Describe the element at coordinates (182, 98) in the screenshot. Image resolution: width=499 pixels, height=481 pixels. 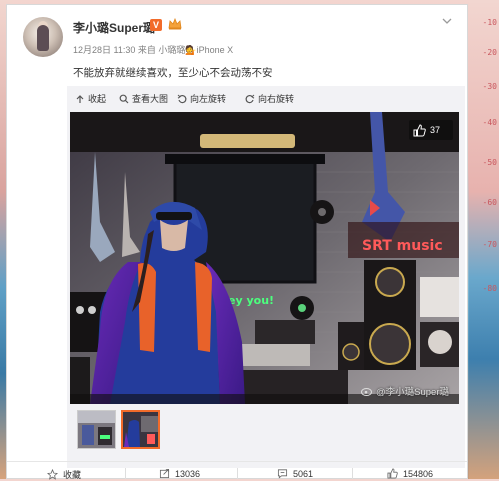
I see `rotate-left-icon` at that location.